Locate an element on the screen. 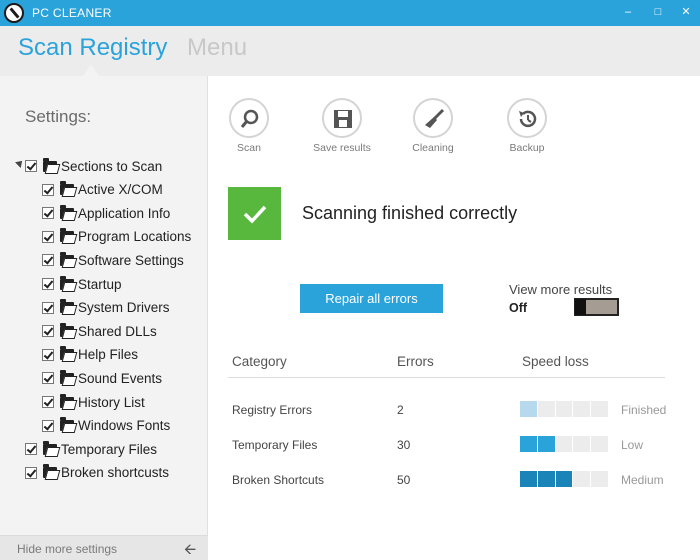 The image size is (700, 560). scan-label: Scan is located at coordinates (249, 148).